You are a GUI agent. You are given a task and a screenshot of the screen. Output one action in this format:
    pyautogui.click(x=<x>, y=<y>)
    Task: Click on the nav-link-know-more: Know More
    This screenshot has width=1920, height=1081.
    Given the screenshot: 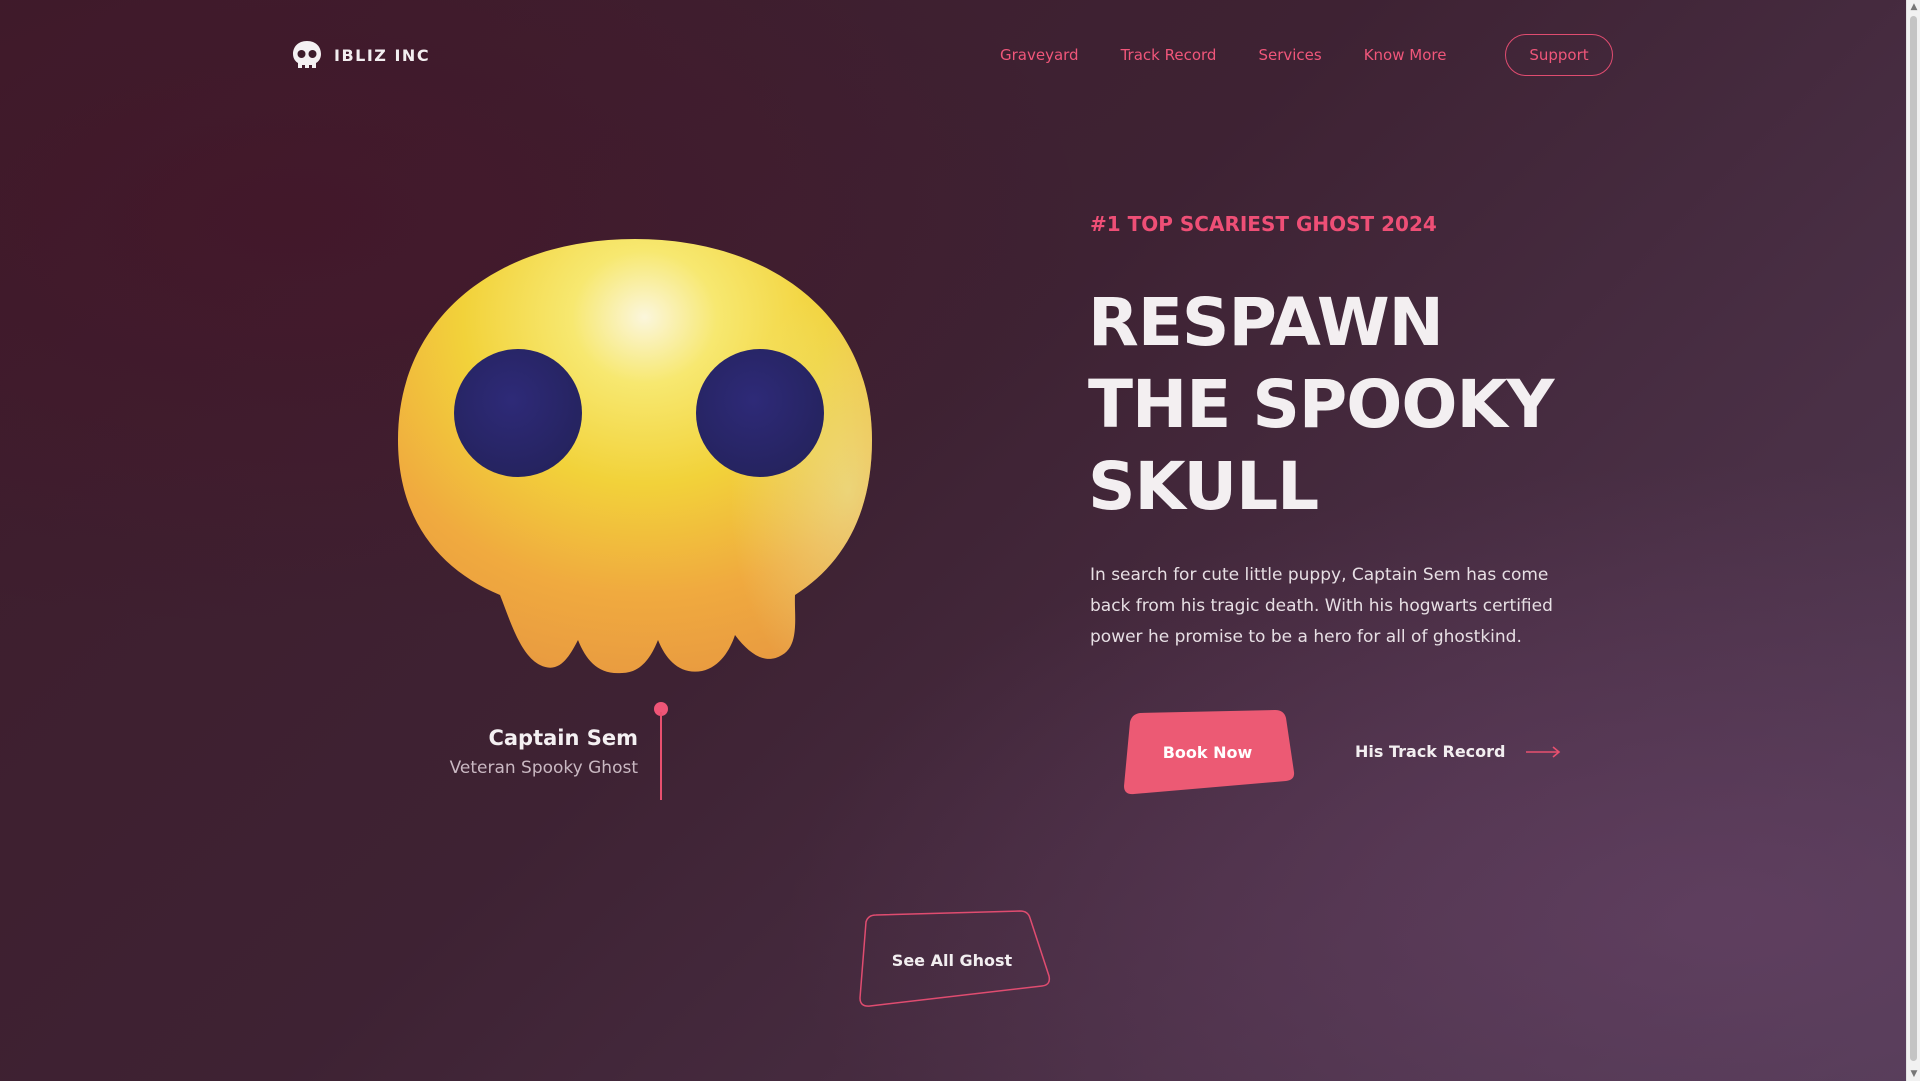 What is the action you would take?
    pyautogui.click(x=1405, y=55)
    